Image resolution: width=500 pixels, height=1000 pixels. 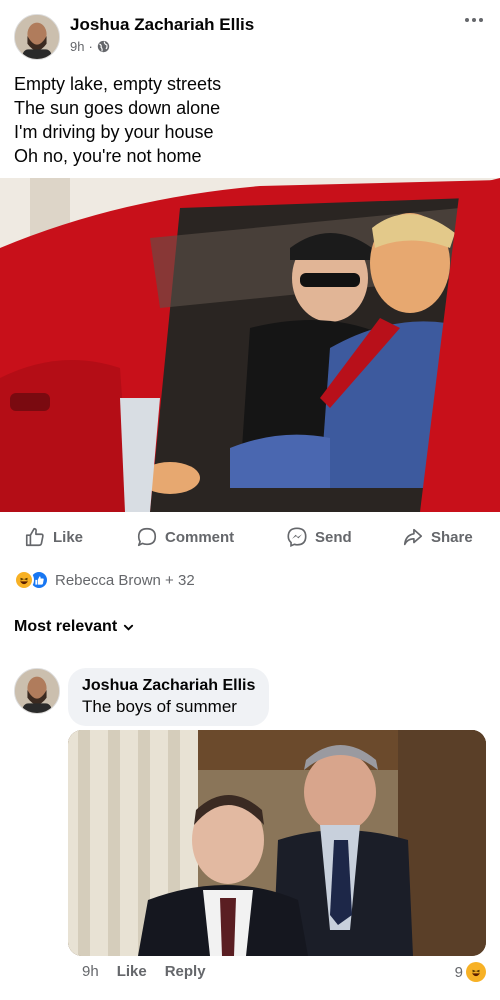 I want to click on like-button: Like, so click(x=53, y=537).